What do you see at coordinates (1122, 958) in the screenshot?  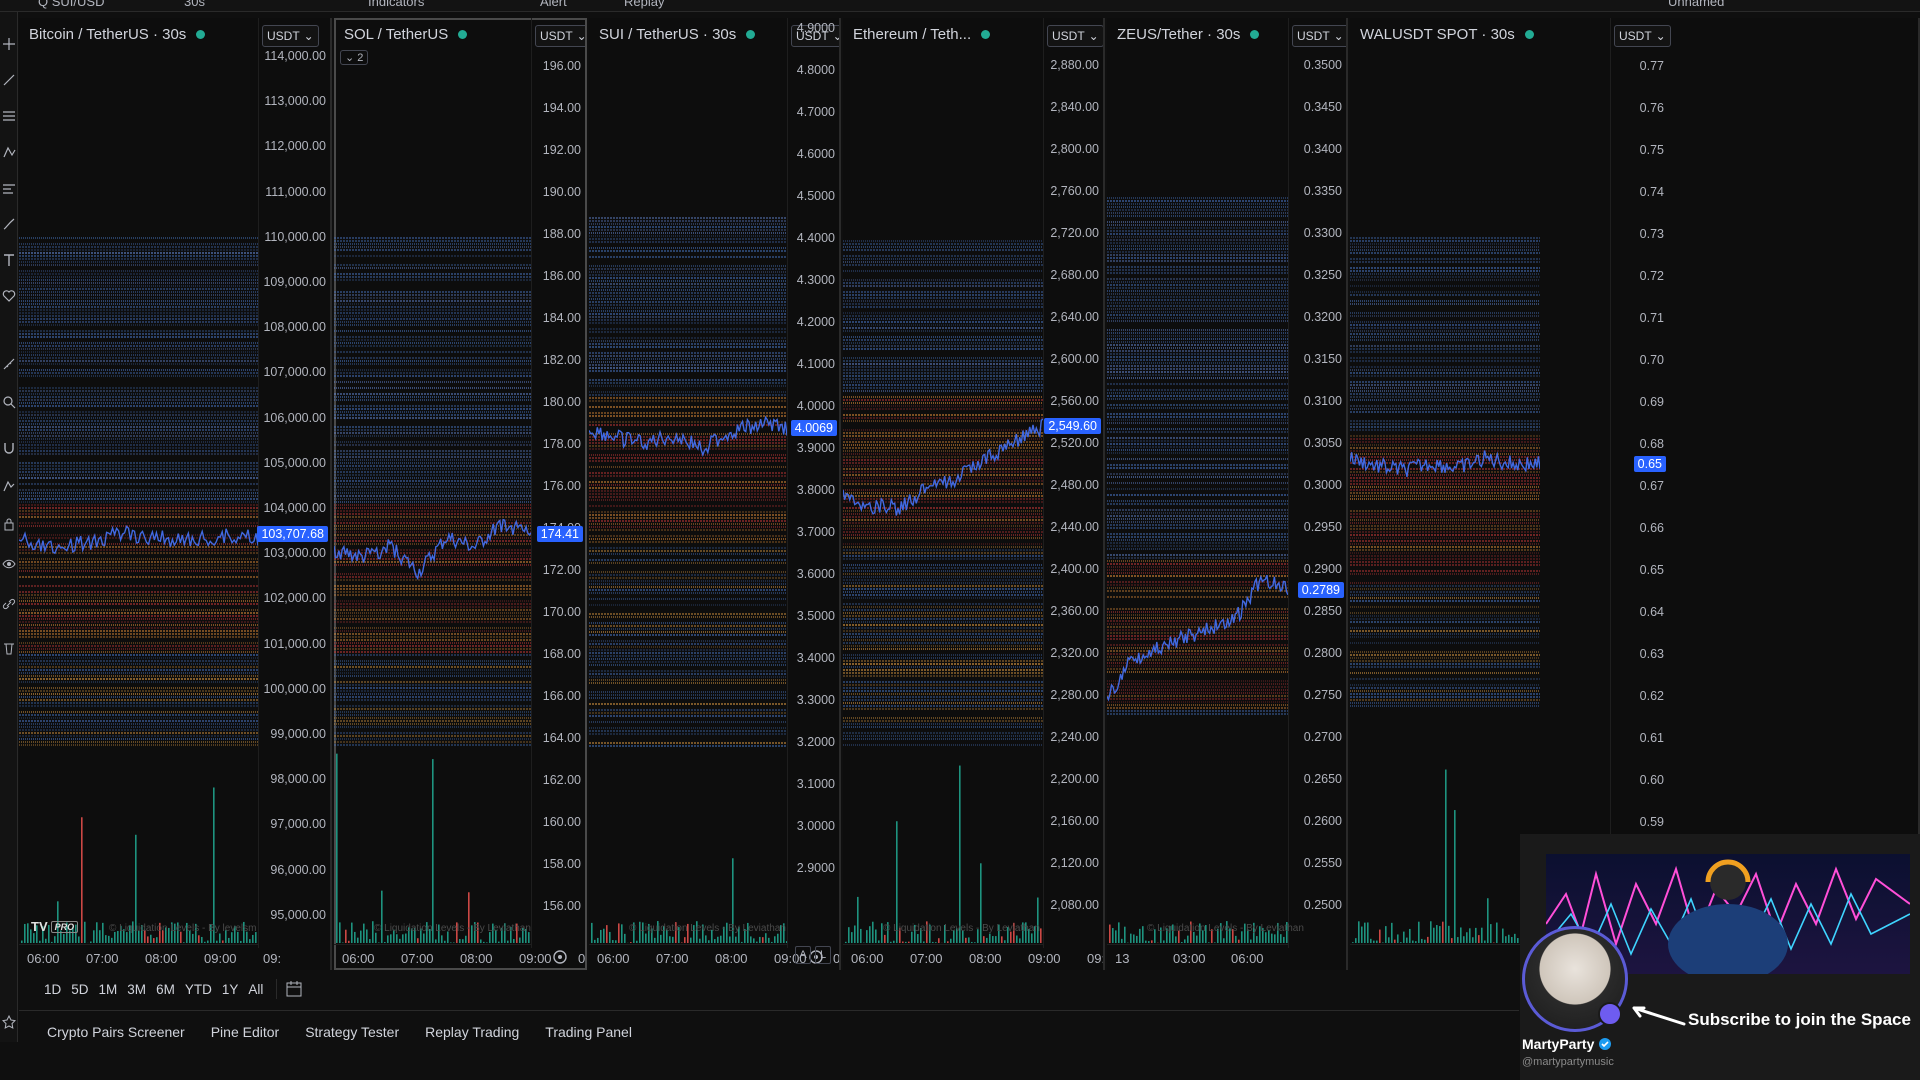 I see `time-tick: 13` at bounding box center [1122, 958].